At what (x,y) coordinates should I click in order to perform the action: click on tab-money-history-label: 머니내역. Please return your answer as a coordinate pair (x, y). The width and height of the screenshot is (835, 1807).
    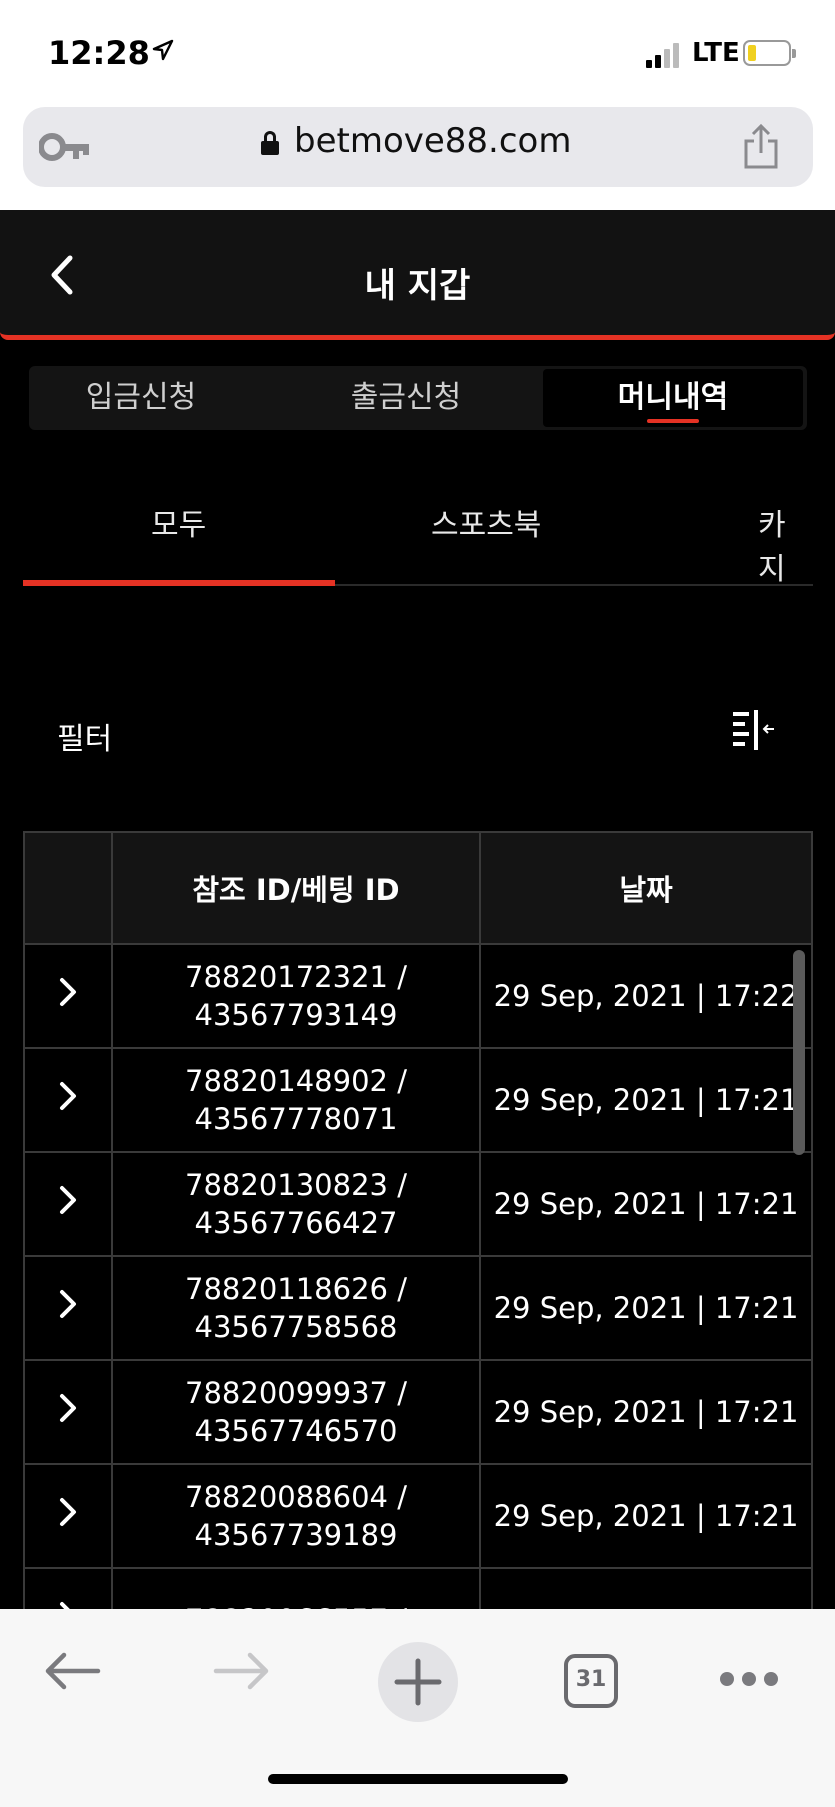
    Looking at the image, I should click on (673, 397).